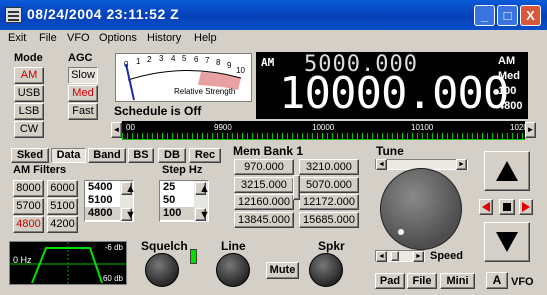 The height and width of the screenshot is (295, 547). Describe the element at coordinates (422, 281) in the screenshot. I see `file-button: File` at that location.